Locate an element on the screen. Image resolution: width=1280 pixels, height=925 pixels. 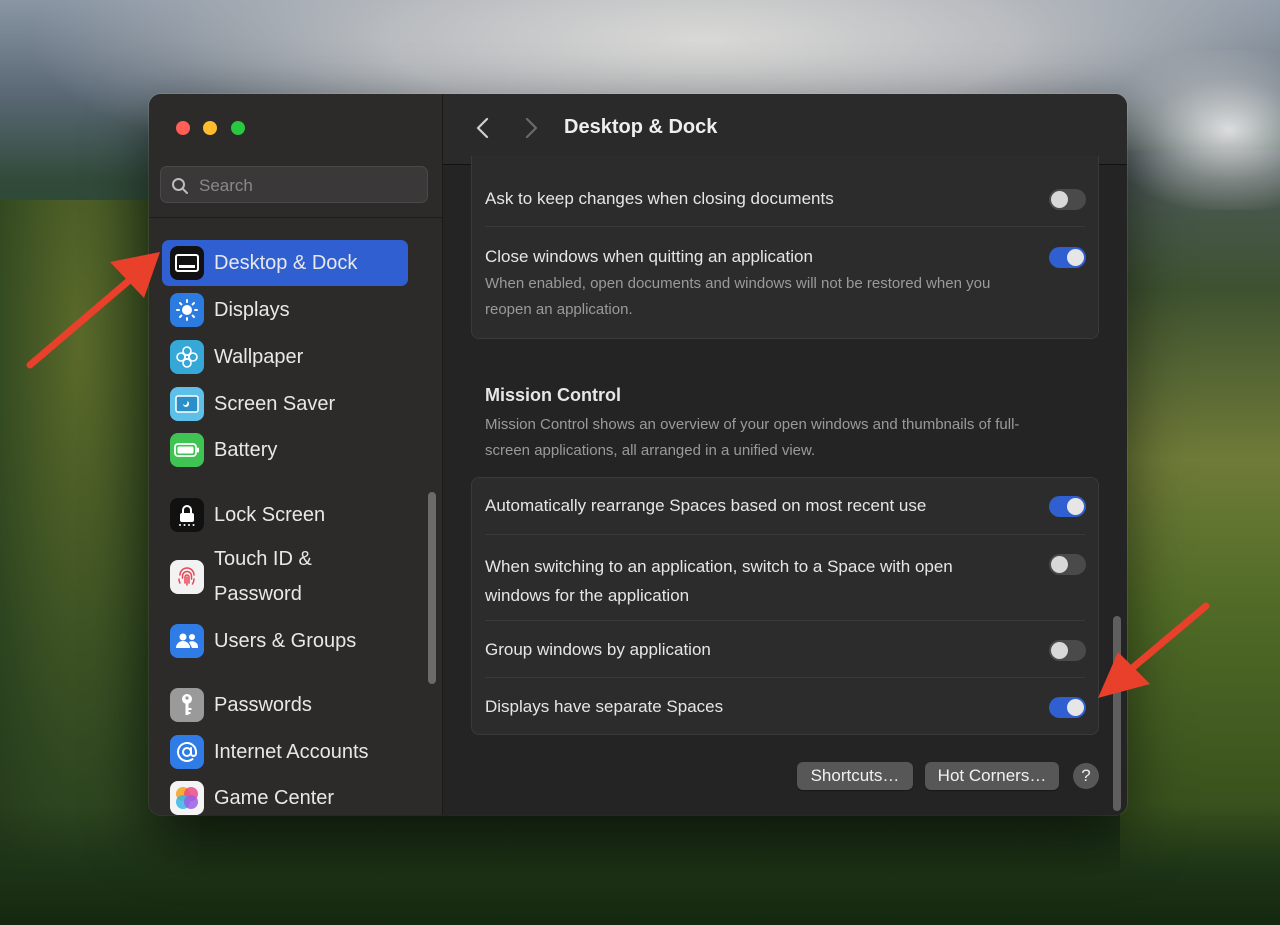
sidebar-item-lock-screen: Lock Screen is located at coordinates (285, 515).